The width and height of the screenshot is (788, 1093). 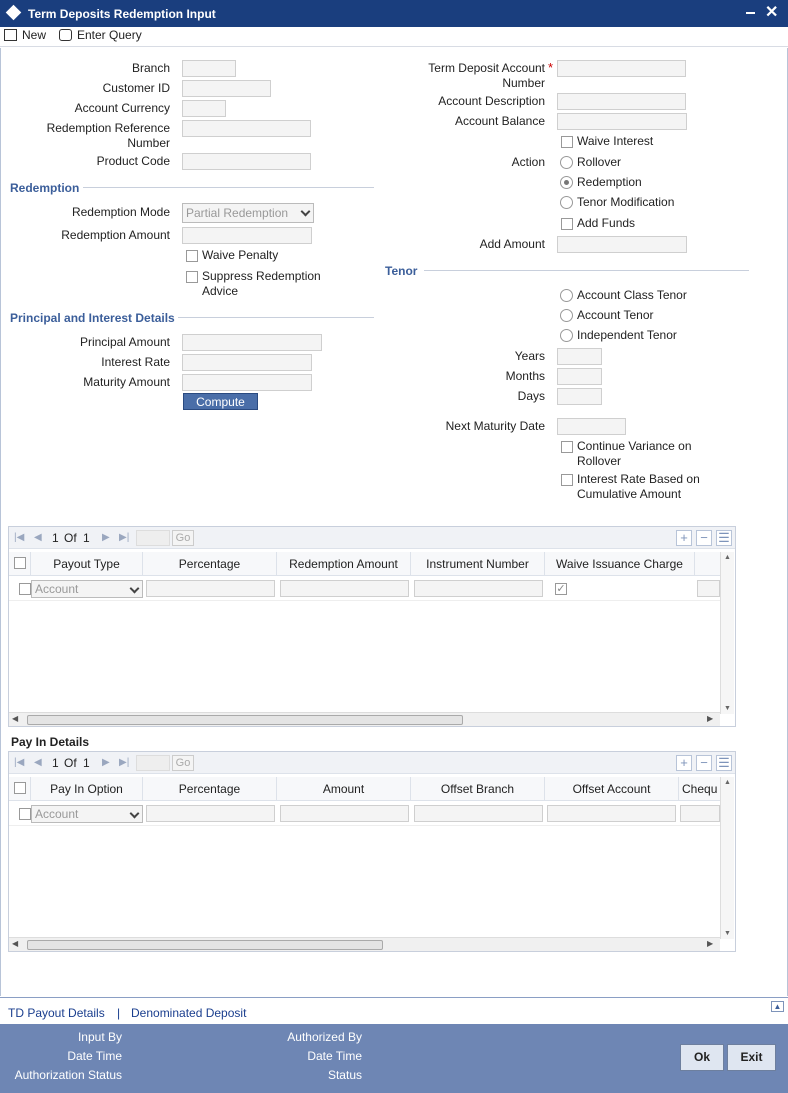 What do you see at coordinates (771, 12) in the screenshot?
I see `close-icon: ✕` at bounding box center [771, 12].